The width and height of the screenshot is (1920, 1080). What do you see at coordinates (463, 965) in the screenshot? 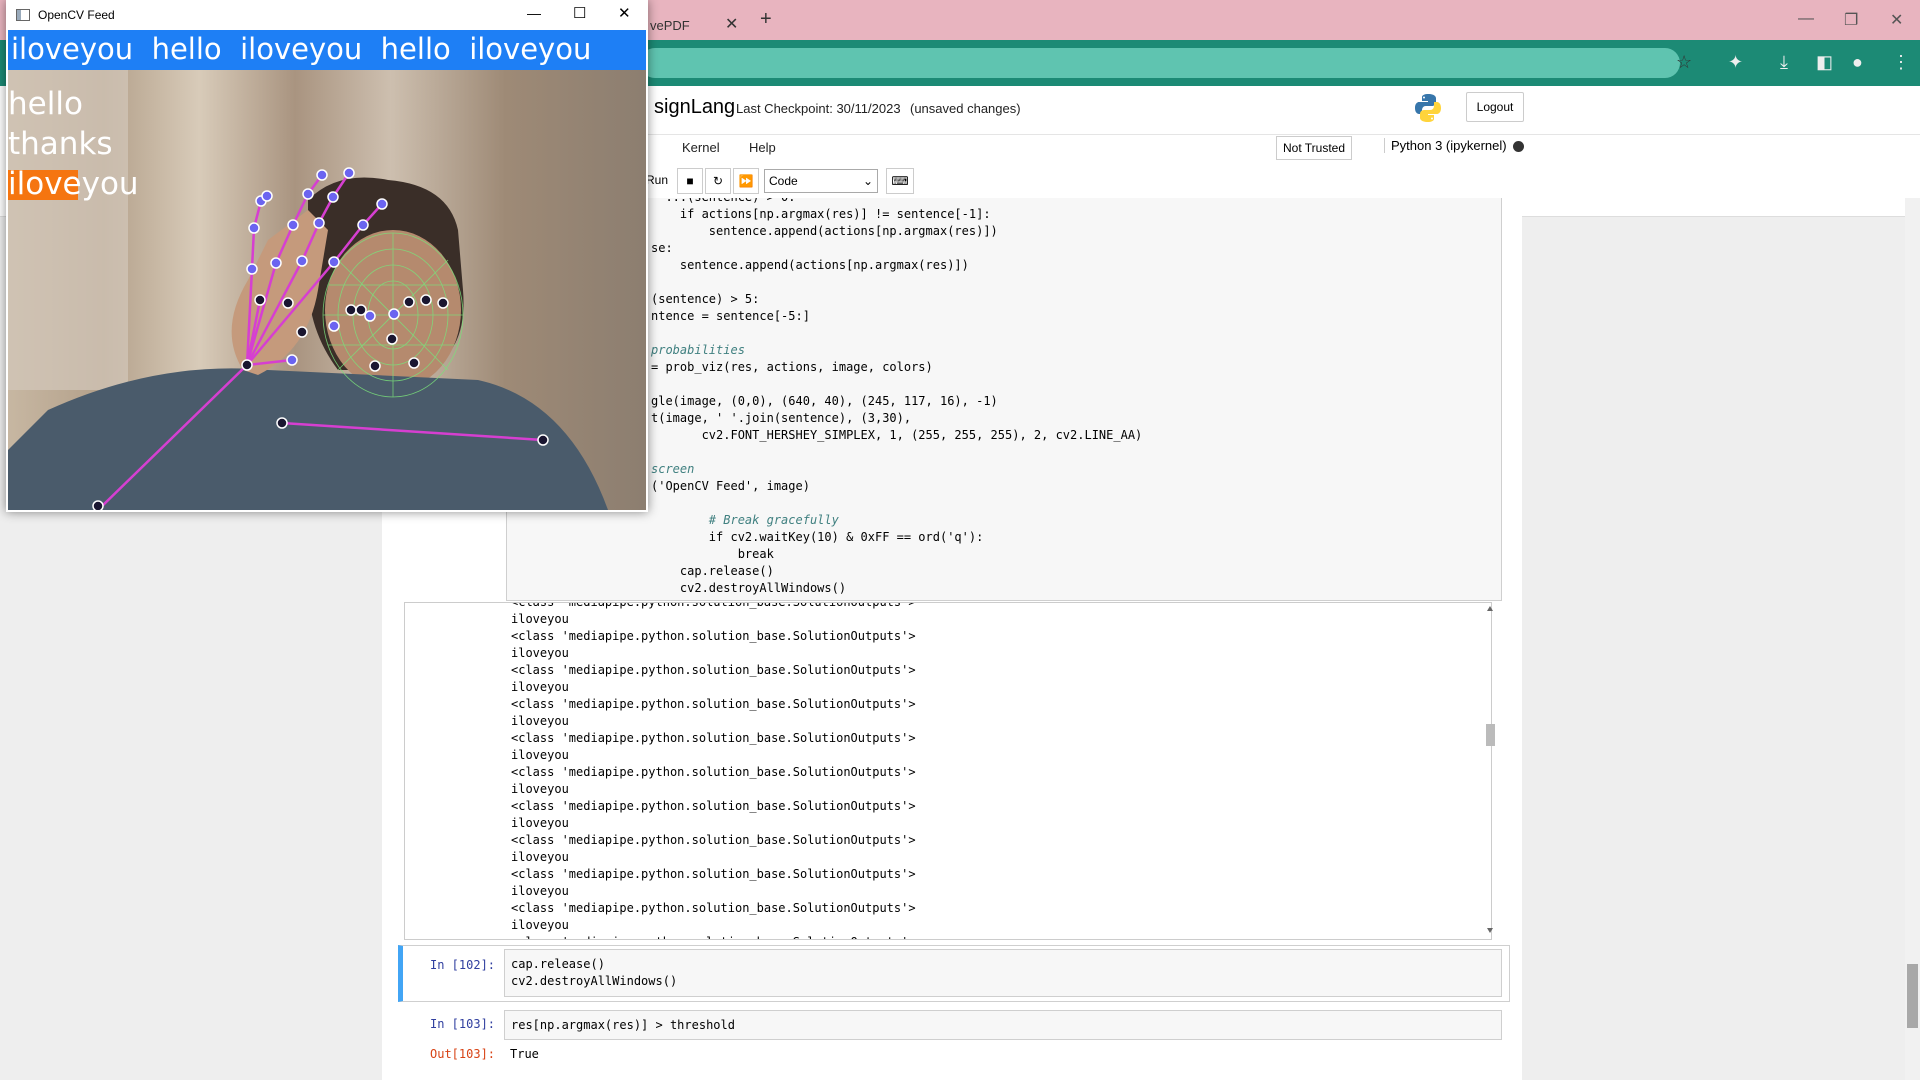
I see `cell-102-prompt: In [102]:` at bounding box center [463, 965].